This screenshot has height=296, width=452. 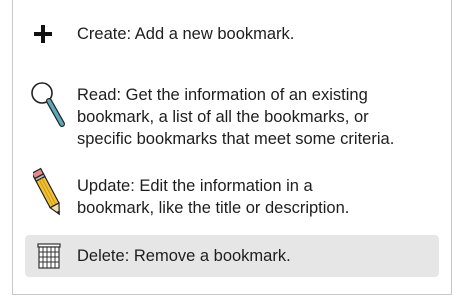 I want to click on create-text: Create: Add a new bookmark., so click(x=186, y=34).